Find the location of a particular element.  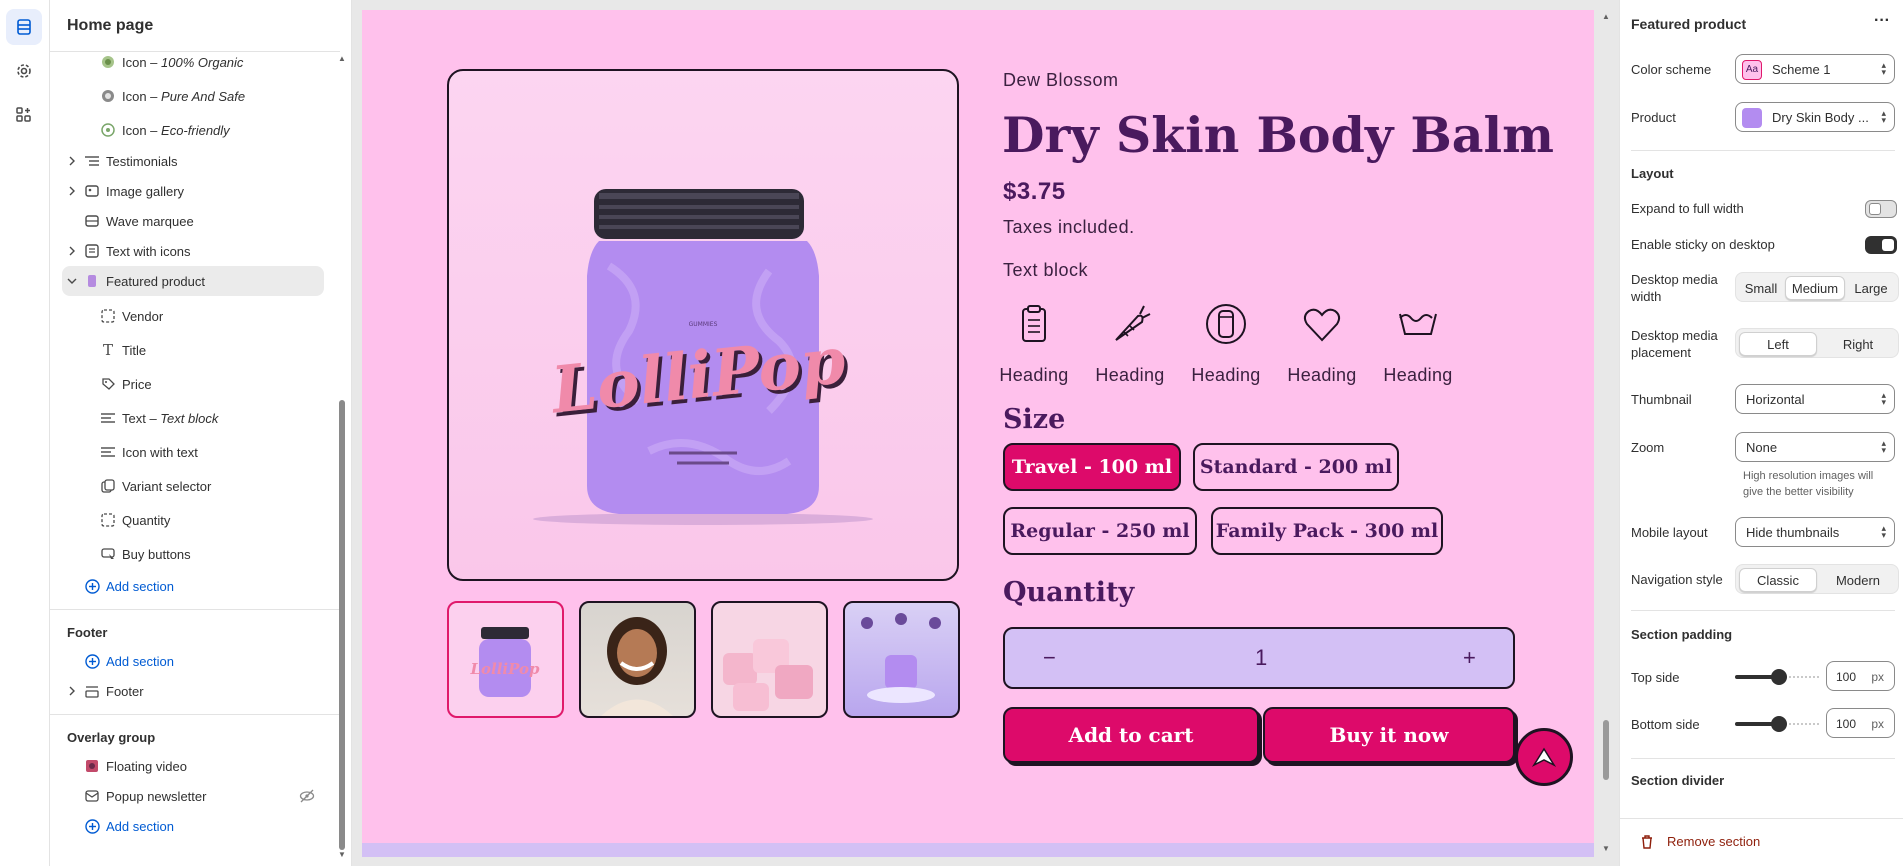

media-width-small: Small is located at coordinates (1761, 288).